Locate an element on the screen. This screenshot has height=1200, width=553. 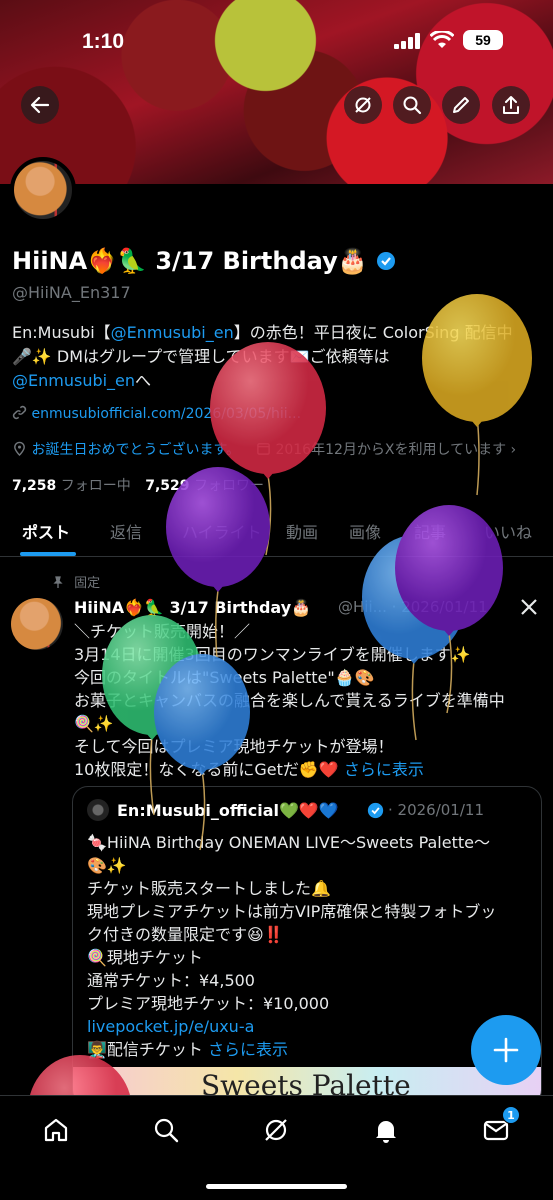
tab-articles: 記事 is located at coordinates (430, 531).